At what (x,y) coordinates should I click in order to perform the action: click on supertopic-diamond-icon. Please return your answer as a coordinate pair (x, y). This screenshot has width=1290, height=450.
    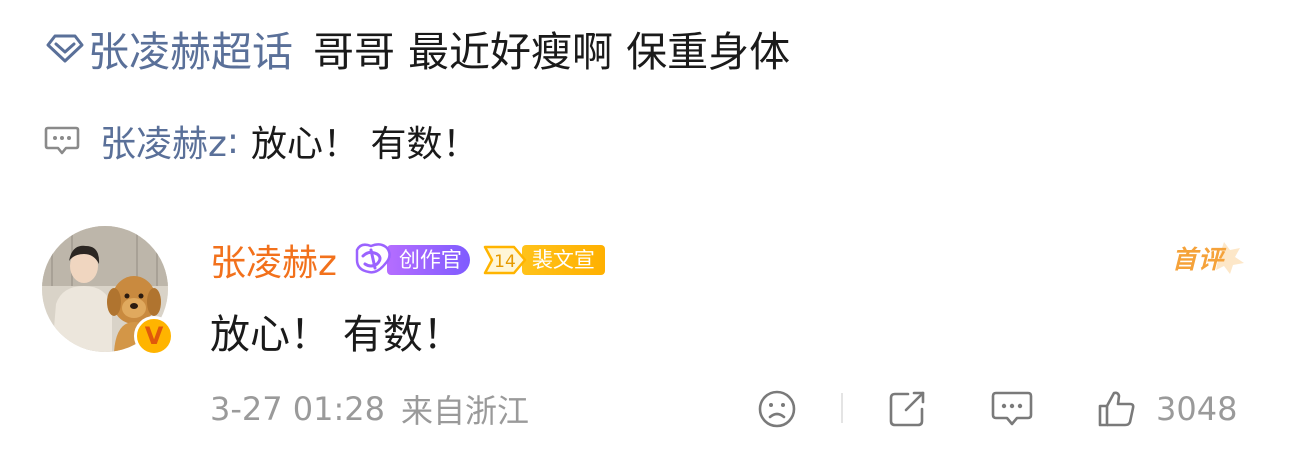
    Looking at the image, I should click on (65, 48).